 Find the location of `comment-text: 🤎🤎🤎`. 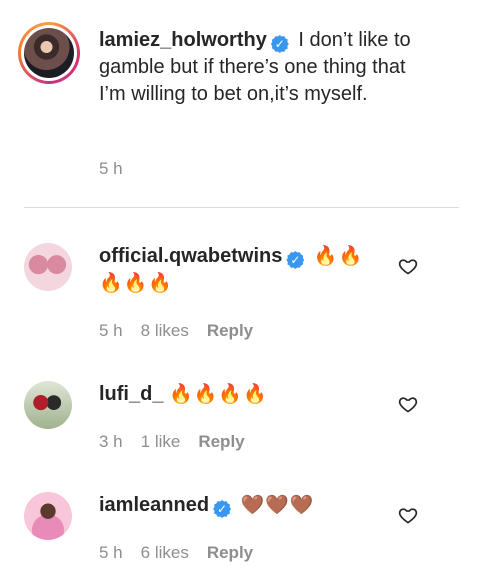

comment-text: 🤎🤎🤎 is located at coordinates (277, 505).